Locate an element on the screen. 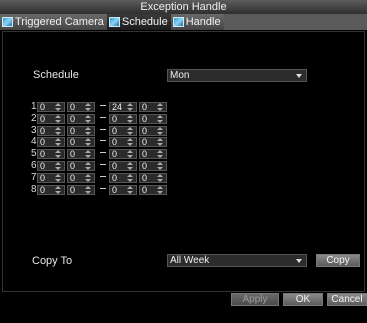  day-select: Mon is located at coordinates (237, 75).